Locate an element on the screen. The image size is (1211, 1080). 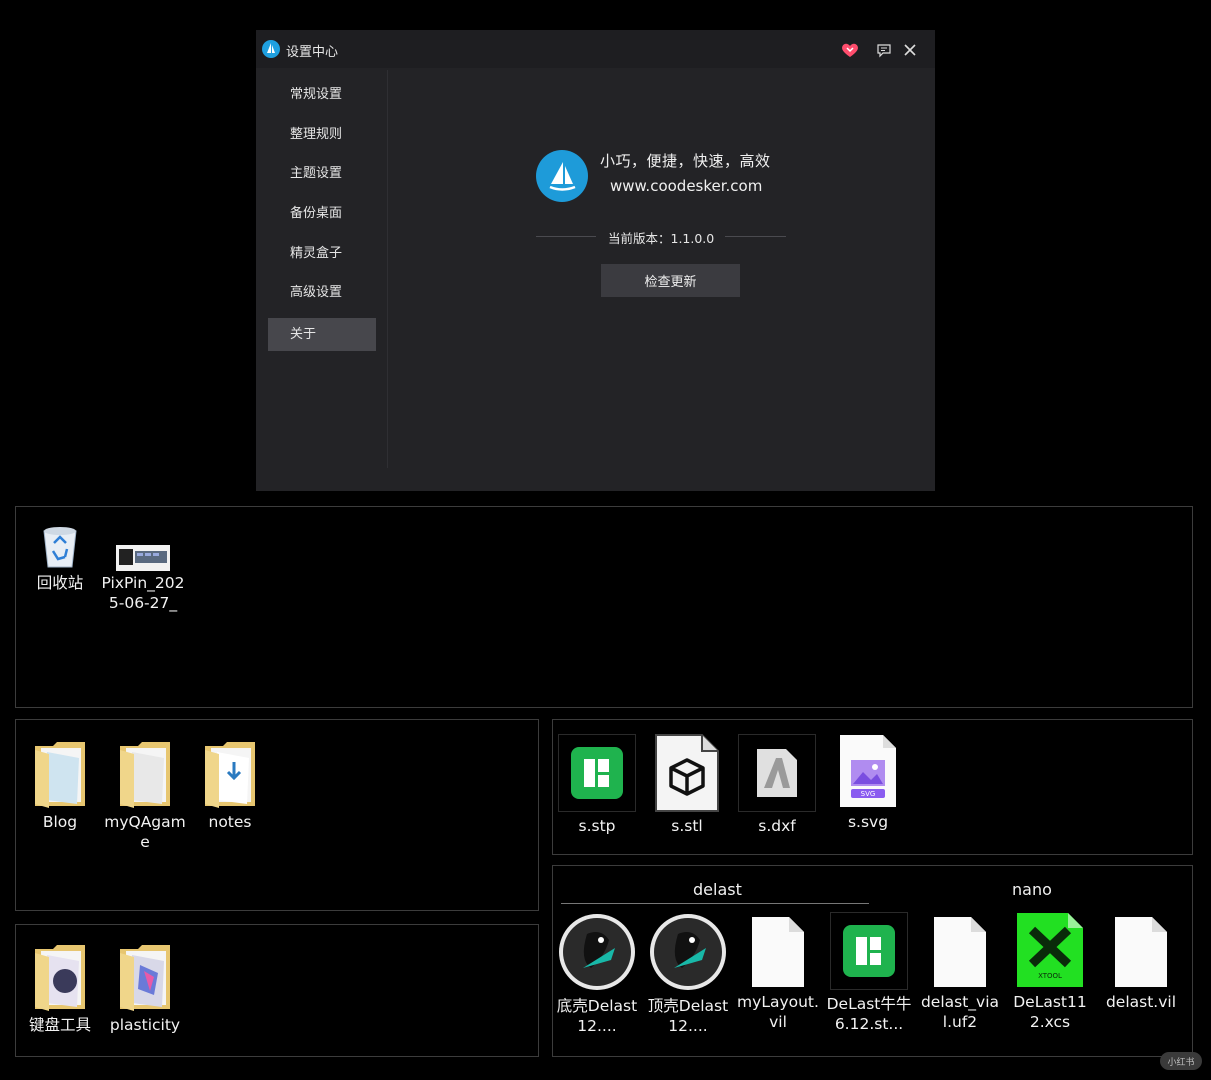
desktop-box-folders: Blog myQAgame notes is located at coordinates (277, 815).